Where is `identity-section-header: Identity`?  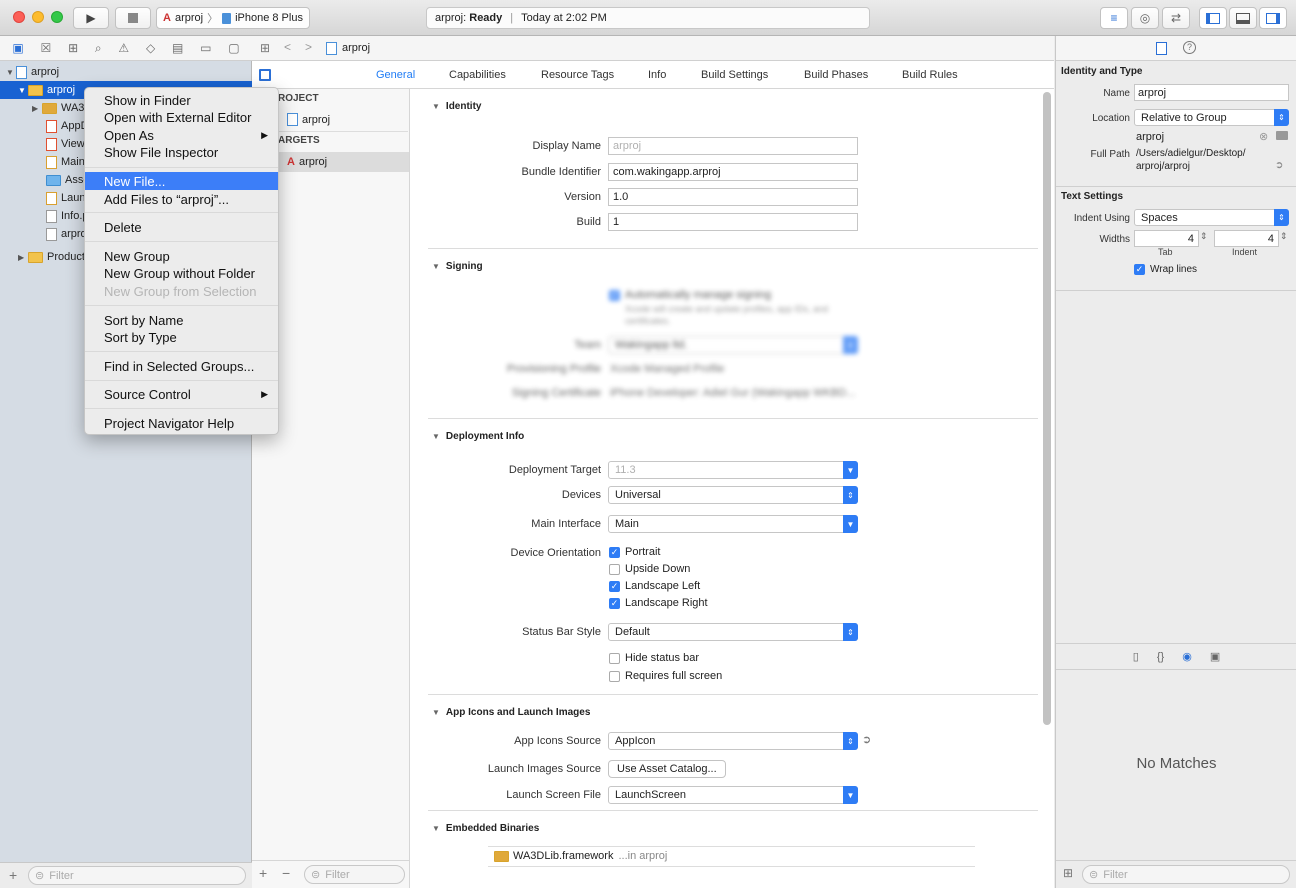
identity-section-header: Identity is located at coordinates (457, 106).